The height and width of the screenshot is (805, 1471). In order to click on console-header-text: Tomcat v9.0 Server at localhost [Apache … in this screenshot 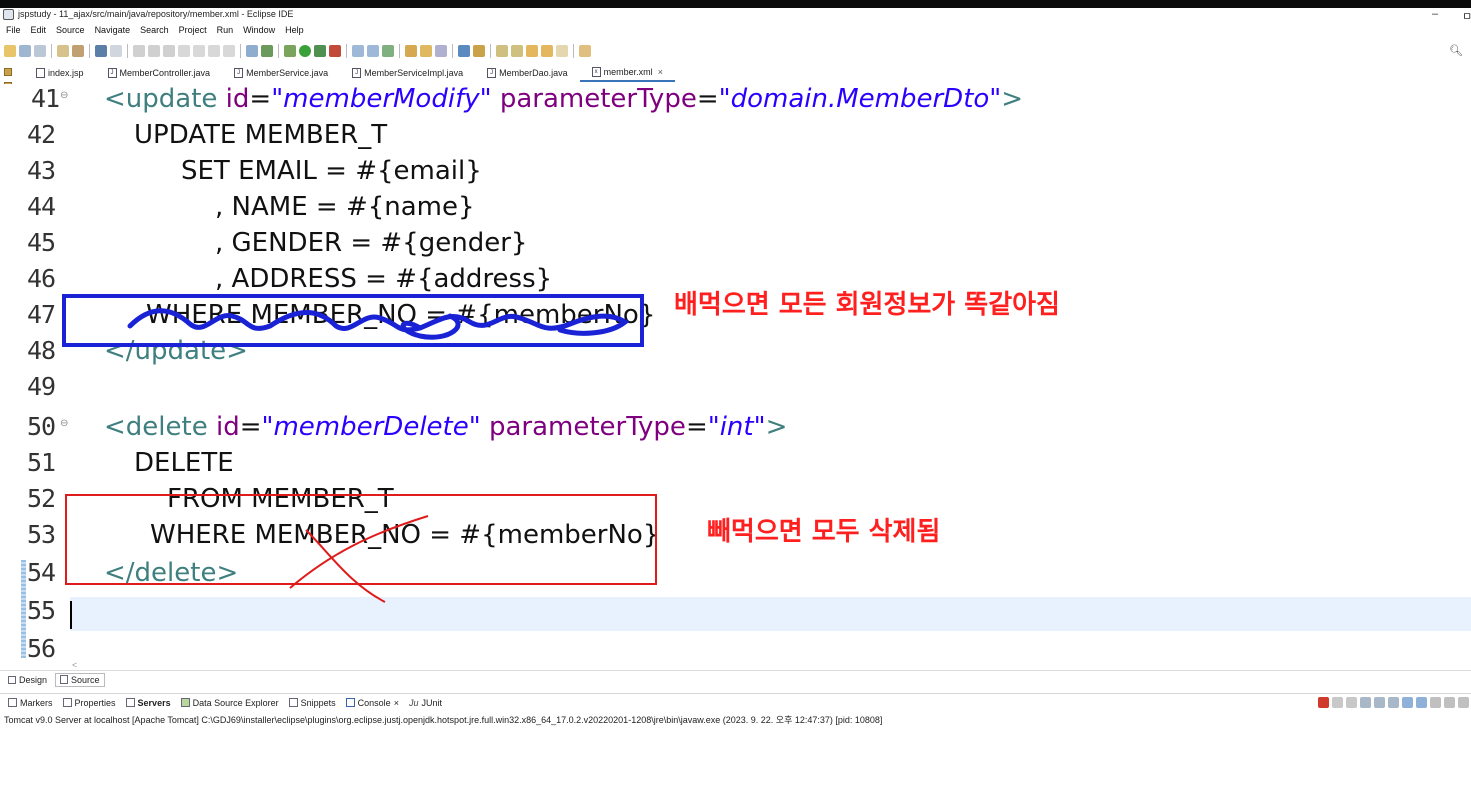, I will do `click(443, 720)`.